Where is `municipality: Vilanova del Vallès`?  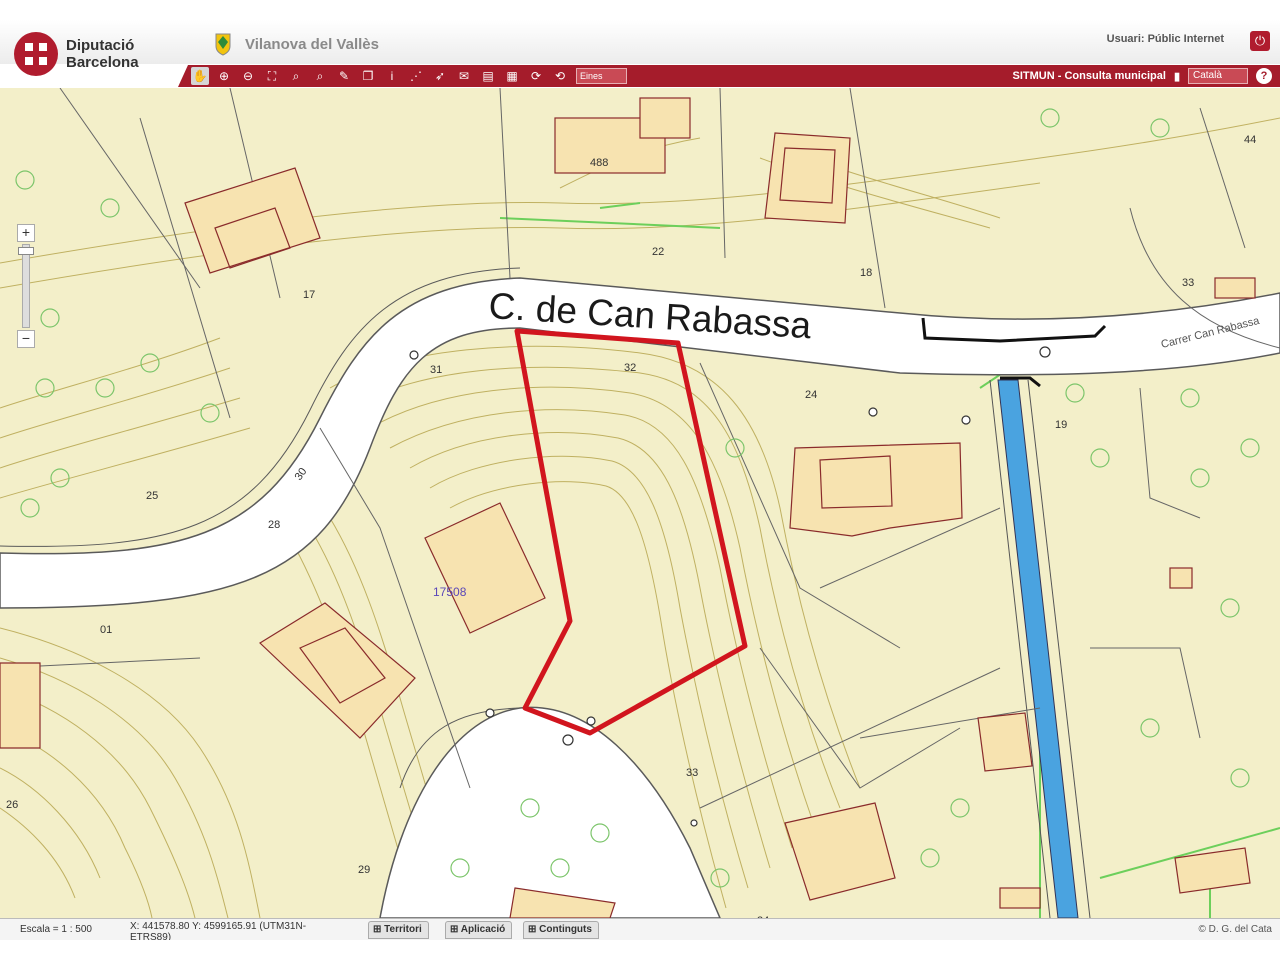 municipality: Vilanova del Vallès is located at coordinates (297, 44).